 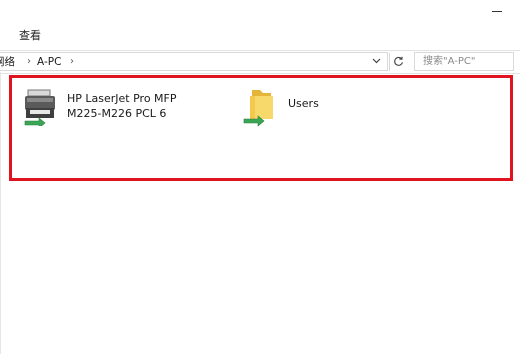 What do you see at coordinates (0, 213) in the screenshot?
I see `navigation-pane-edge` at bounding box center [0, 213].